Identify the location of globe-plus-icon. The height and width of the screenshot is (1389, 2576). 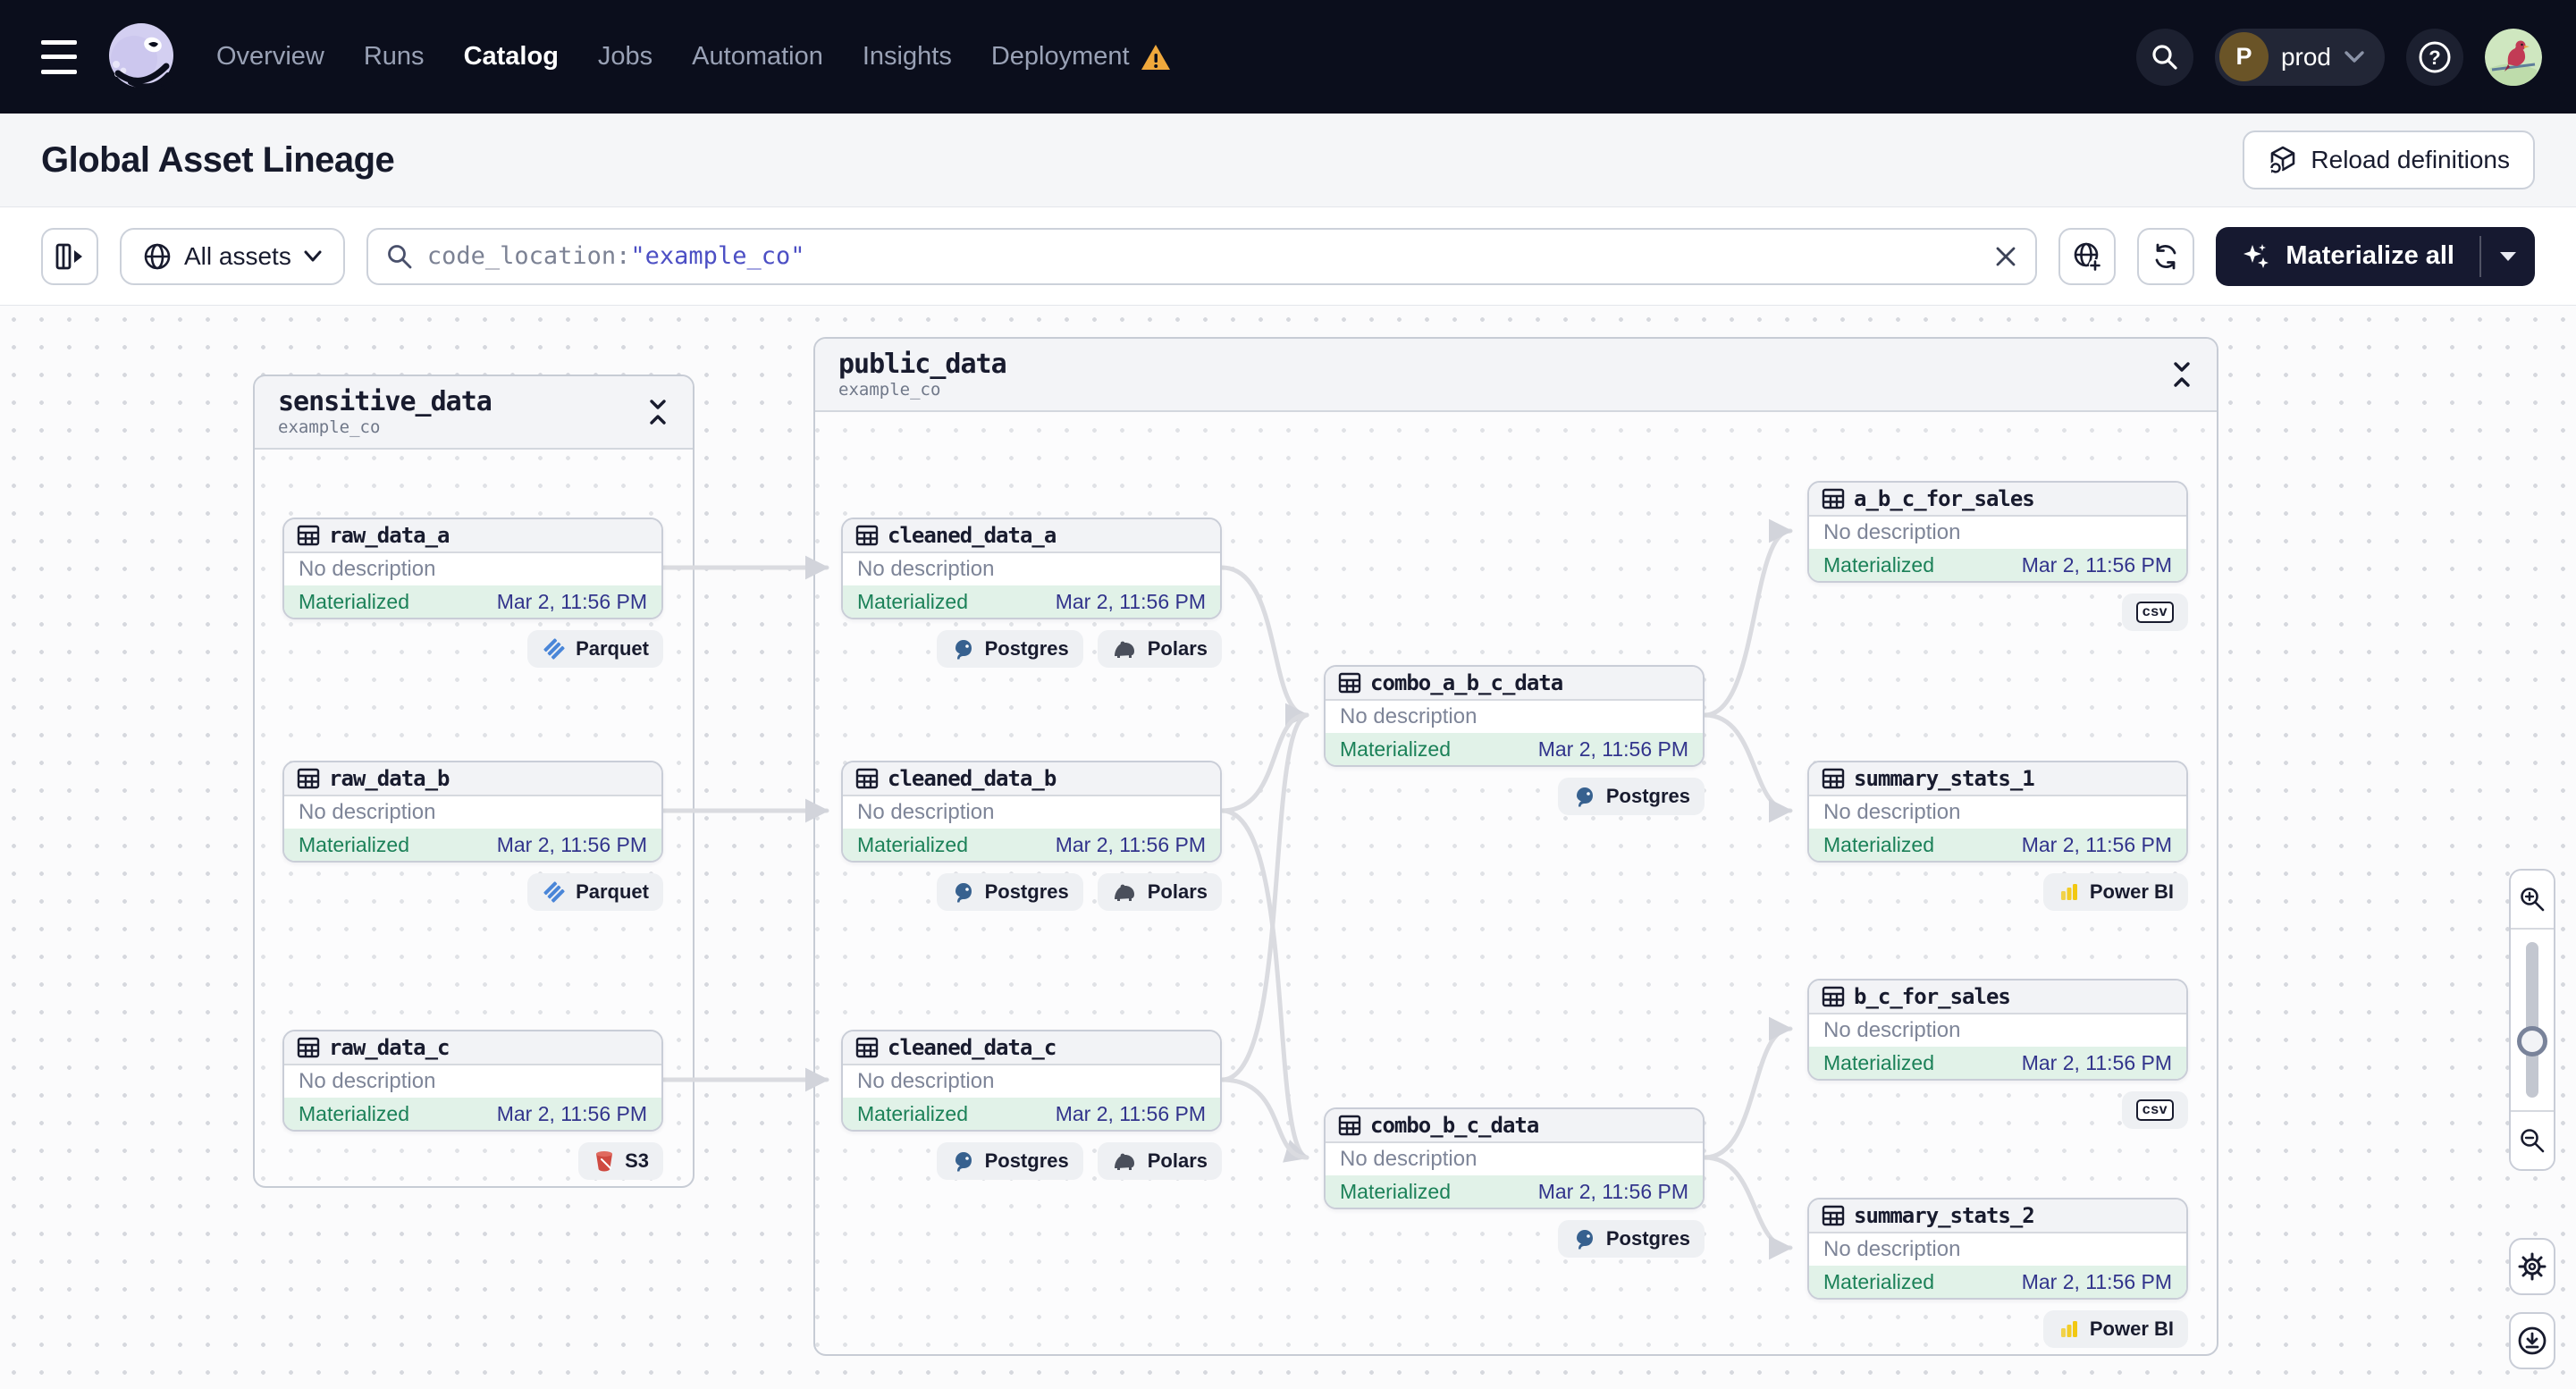
(2089, 257).